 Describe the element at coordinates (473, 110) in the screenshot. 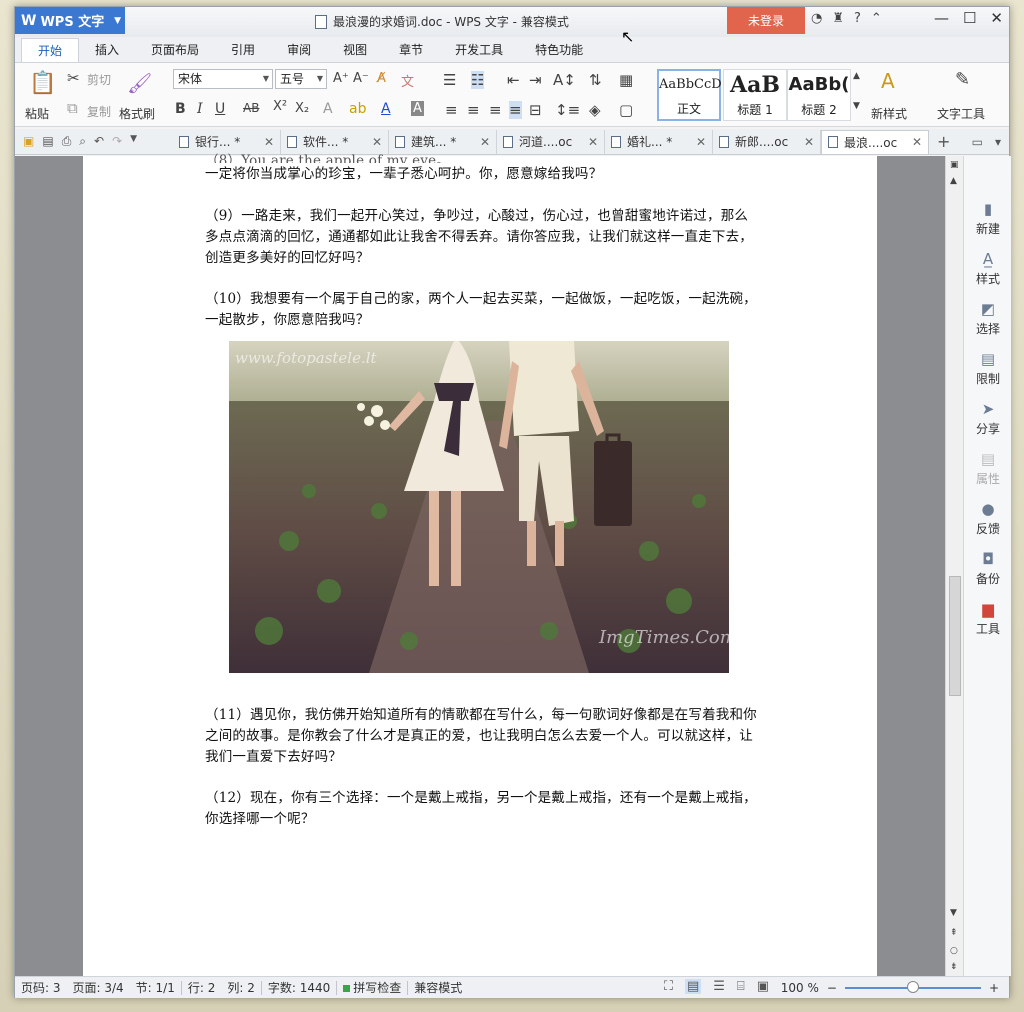

I see `align-center-icon: ≡` at that location.